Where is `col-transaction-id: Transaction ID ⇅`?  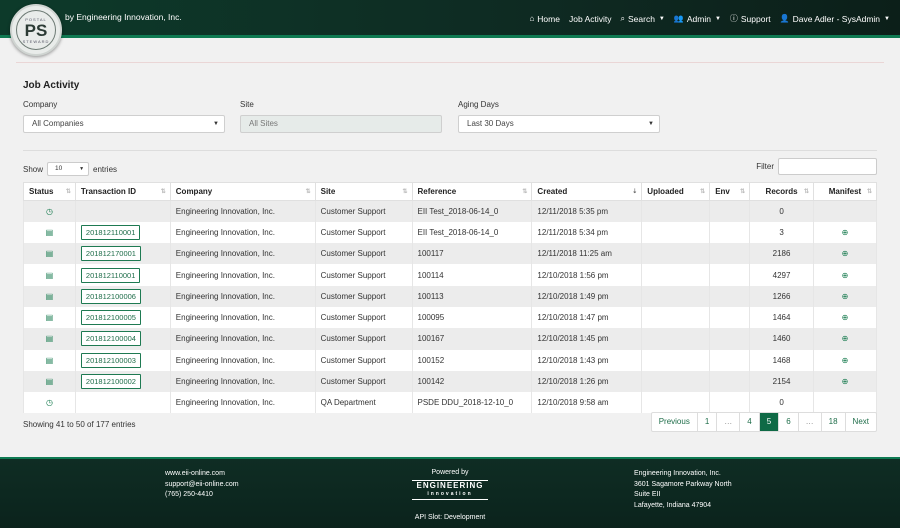
col-transaction-id: Transaction ID ⇅ is located at coordinates (122, 191).